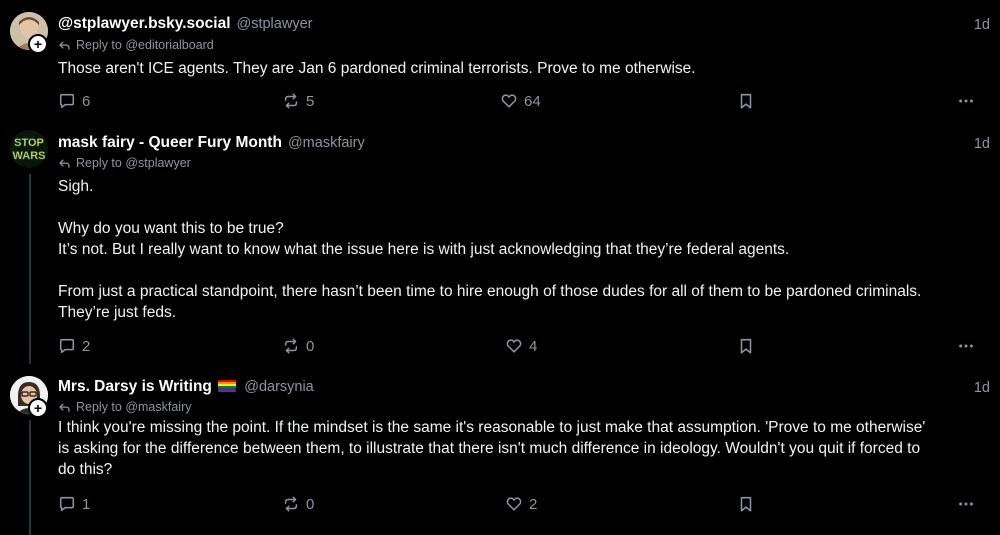 The height and width of the screenshot is (535, 1000). I want to click on post-text-line: They’re just feds., so click(117, 312).